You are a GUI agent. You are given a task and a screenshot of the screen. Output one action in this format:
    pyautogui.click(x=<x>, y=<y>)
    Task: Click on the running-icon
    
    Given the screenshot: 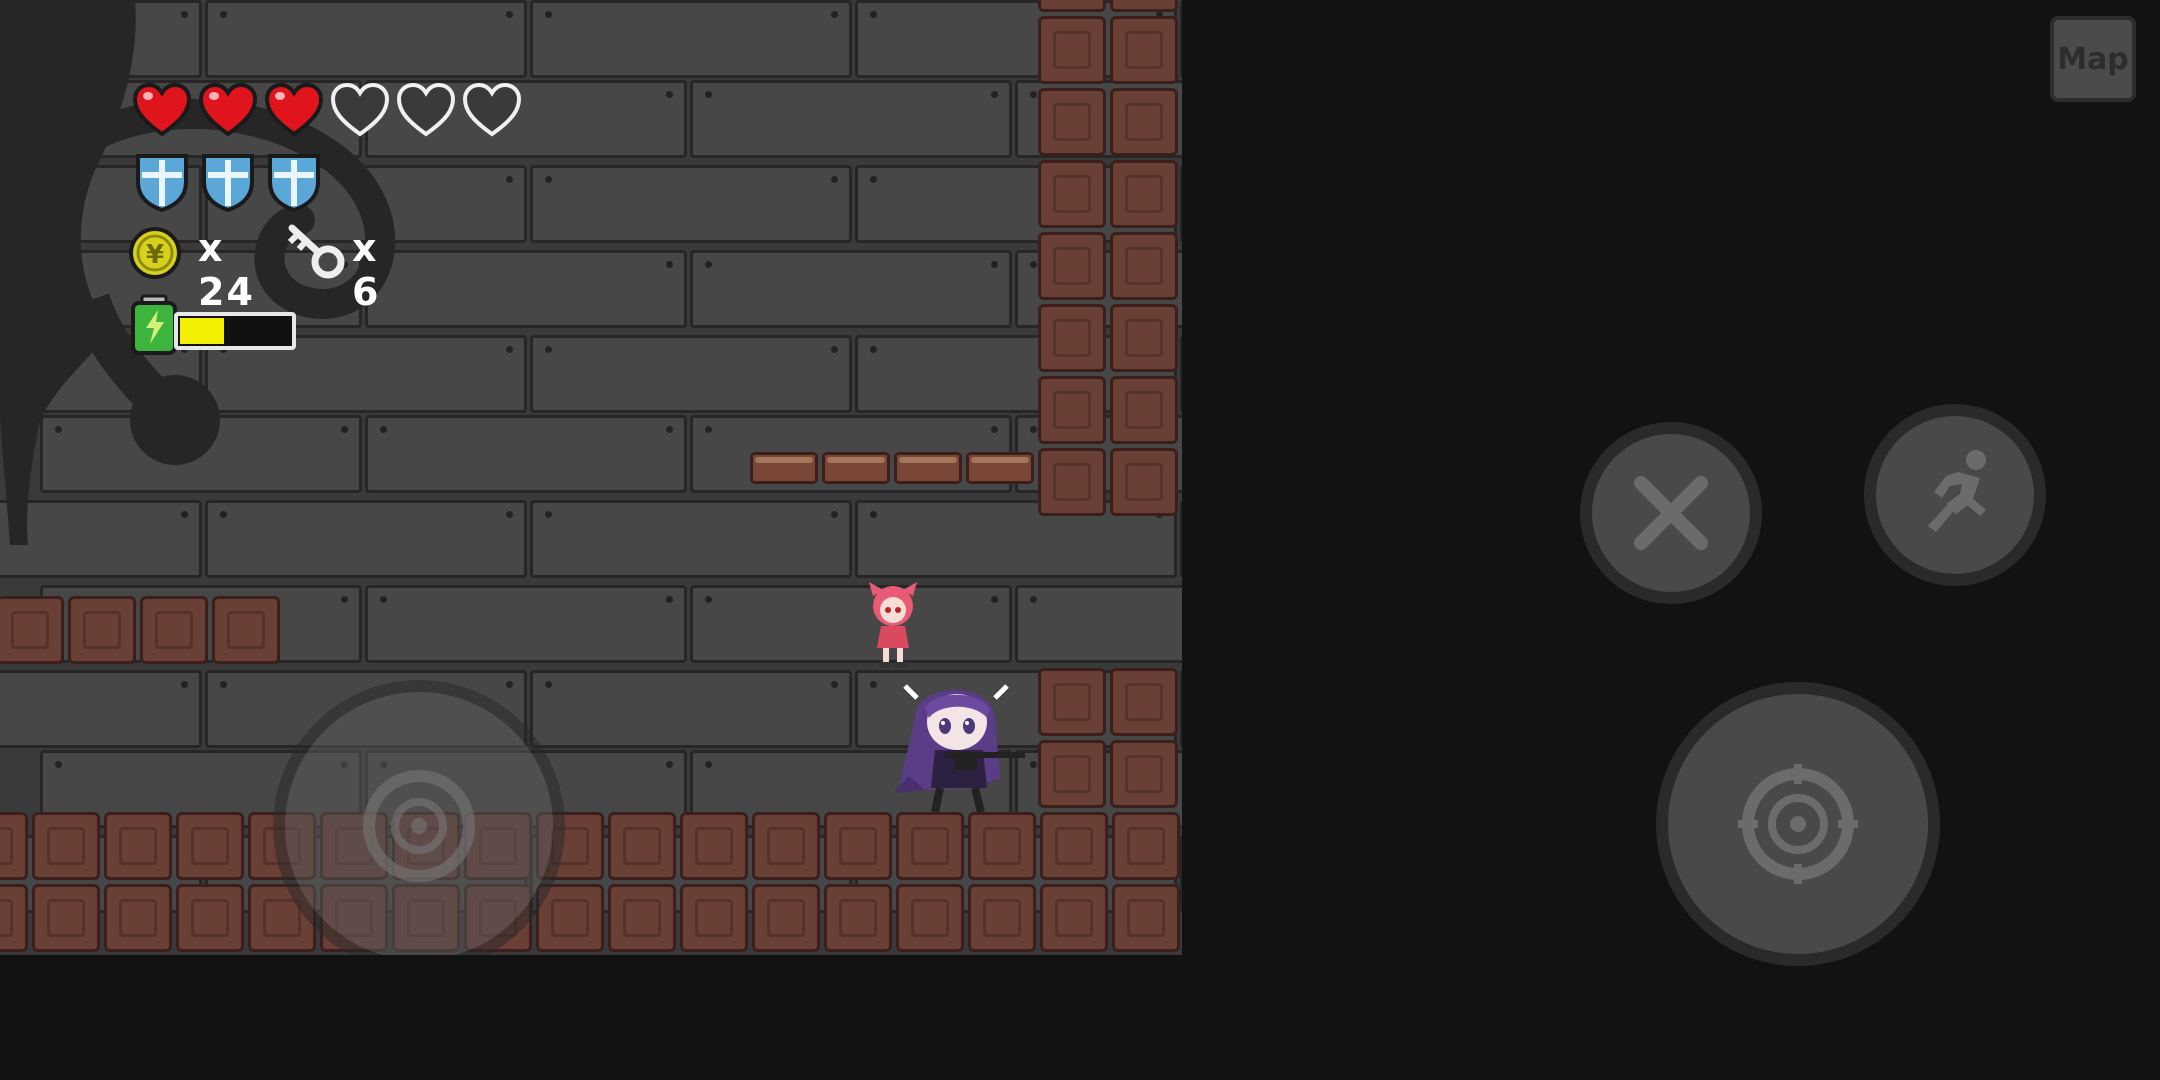 What is the action you would take?
    pyautogui.click(x=1957, y=491)
    